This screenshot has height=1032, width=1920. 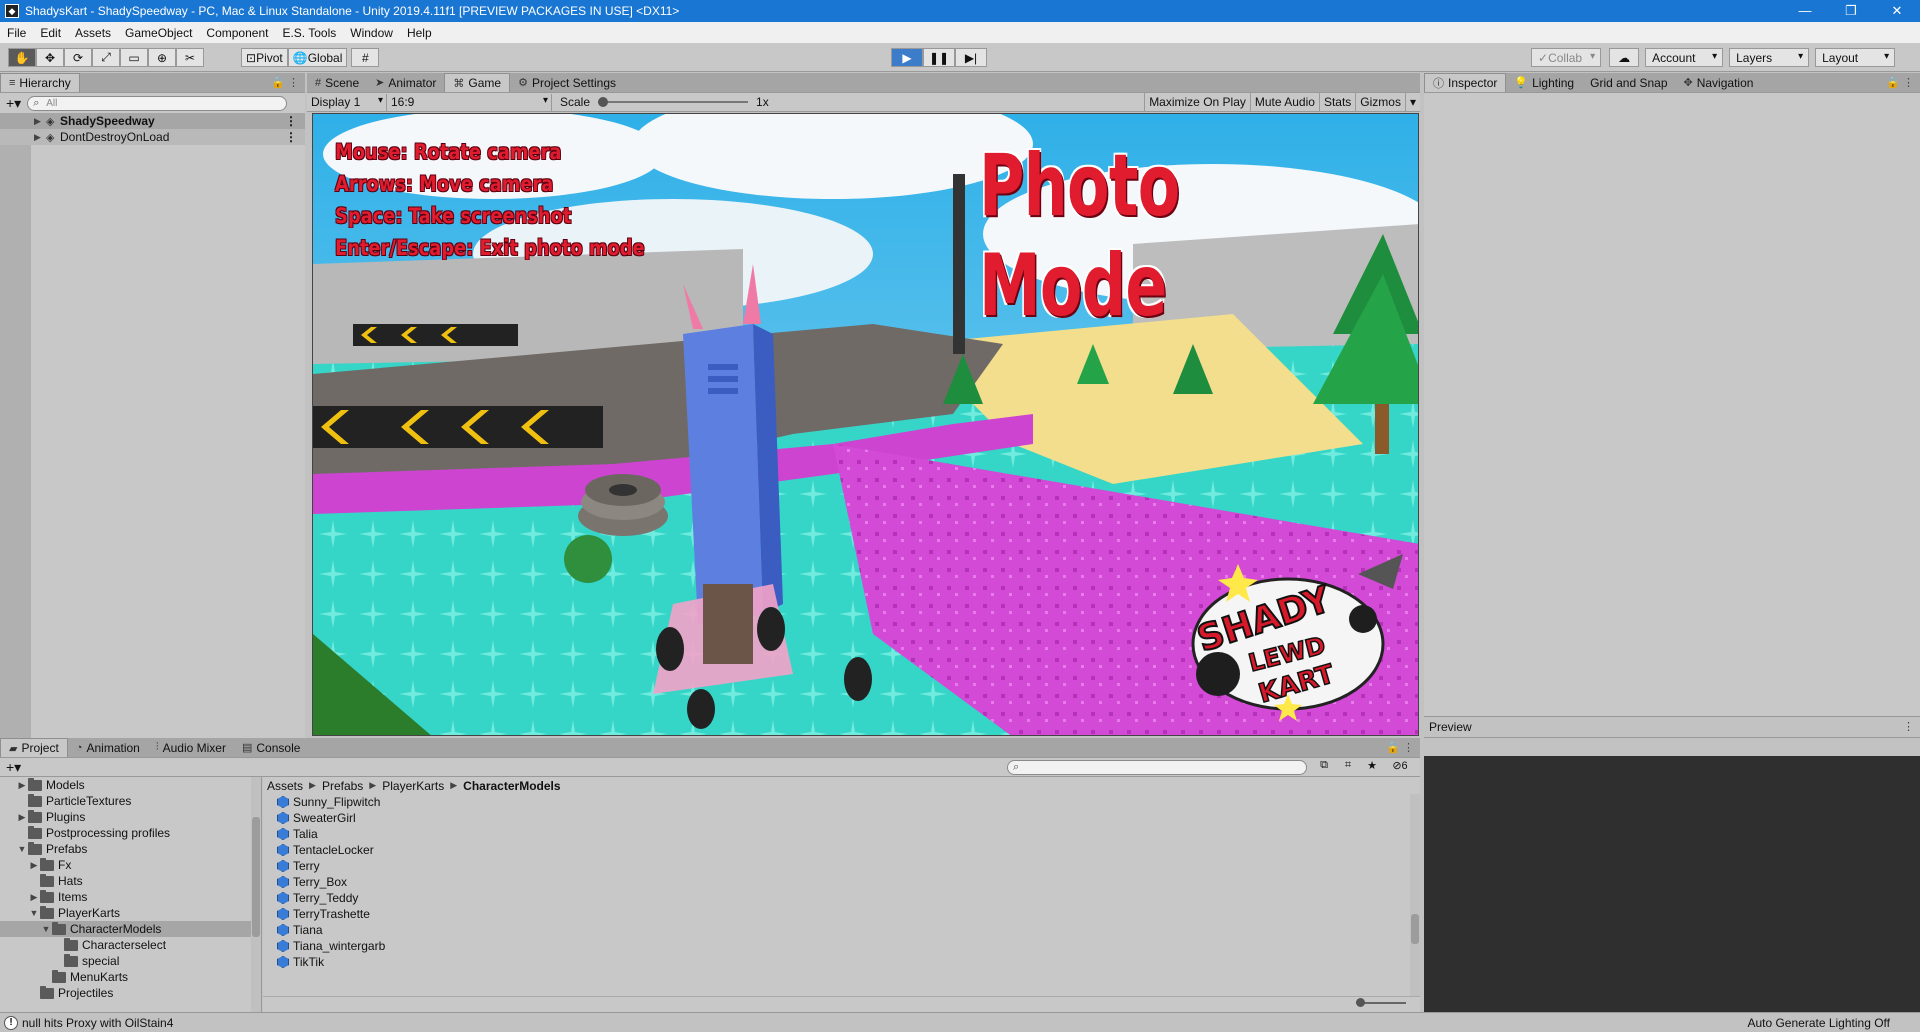 What do you see at coordinates (317, 57) in the screenshot?
I see `global-button: 🌐 Global` at bounding box center [317, 57].